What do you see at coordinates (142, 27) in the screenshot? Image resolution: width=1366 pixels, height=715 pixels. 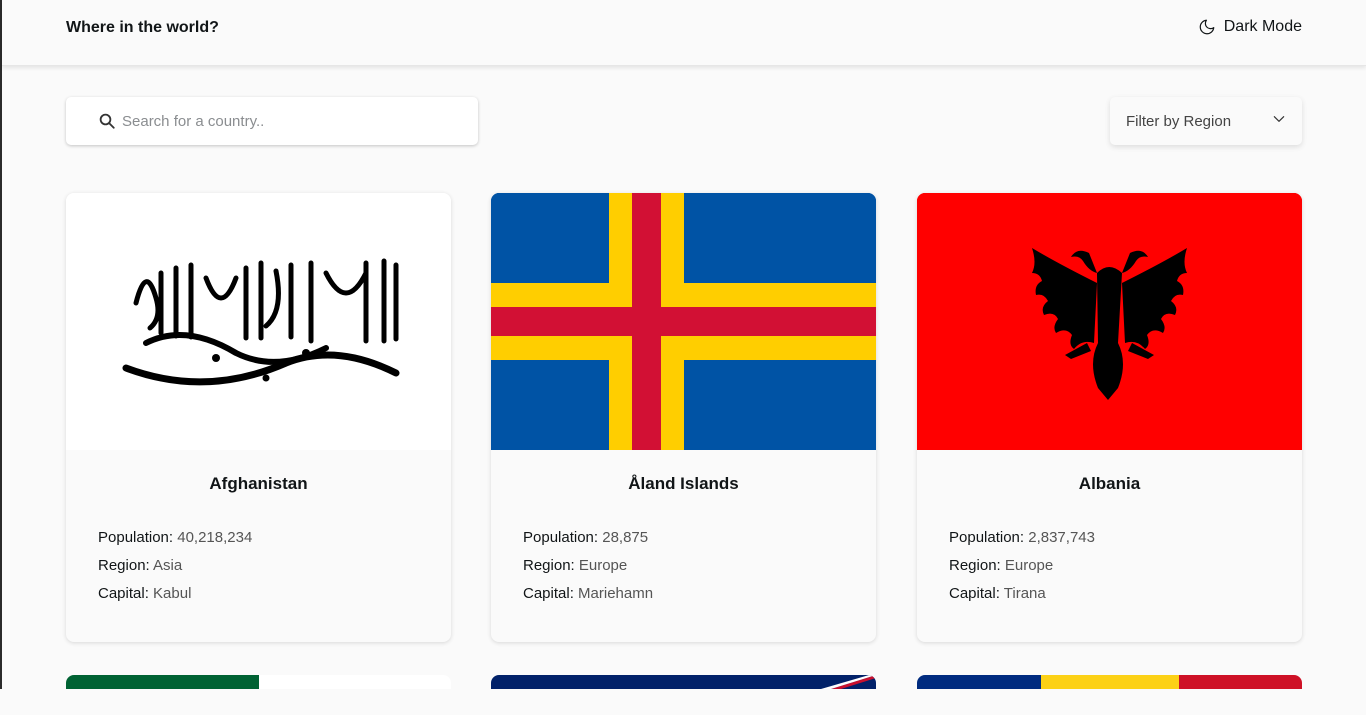 I see `app-title: Where in the world?` at bounding box center [142, 27].